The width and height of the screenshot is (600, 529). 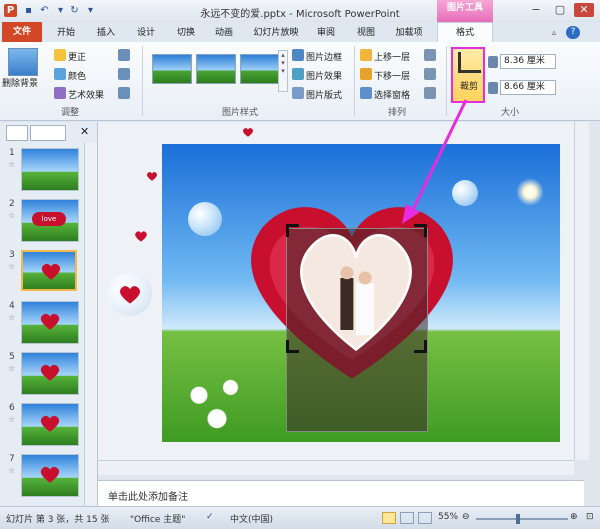 I want to click on zoom-out-icon: ⊖, so click(x=466, y=517).